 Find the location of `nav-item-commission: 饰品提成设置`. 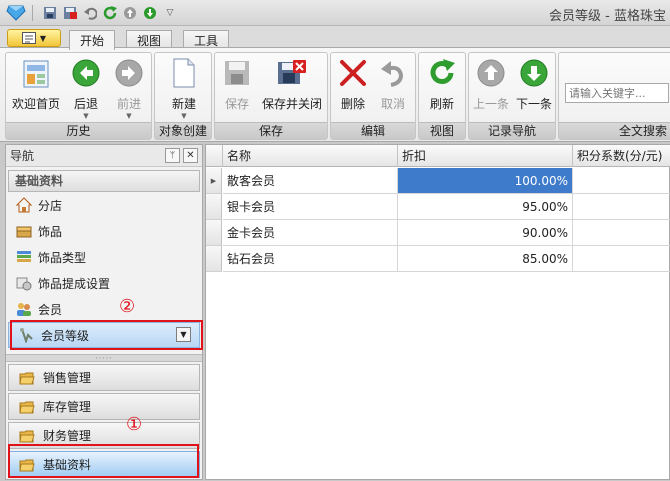

nav-item-commission: 饰品提成设置 is located at coordinates (104, 283).